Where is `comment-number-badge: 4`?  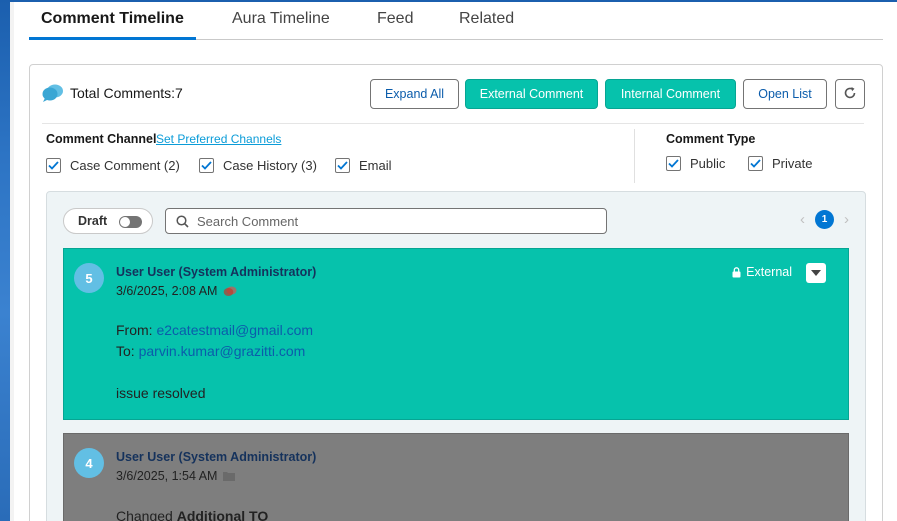
comment-number-badge: 4 is located at coordinates (89, 463).